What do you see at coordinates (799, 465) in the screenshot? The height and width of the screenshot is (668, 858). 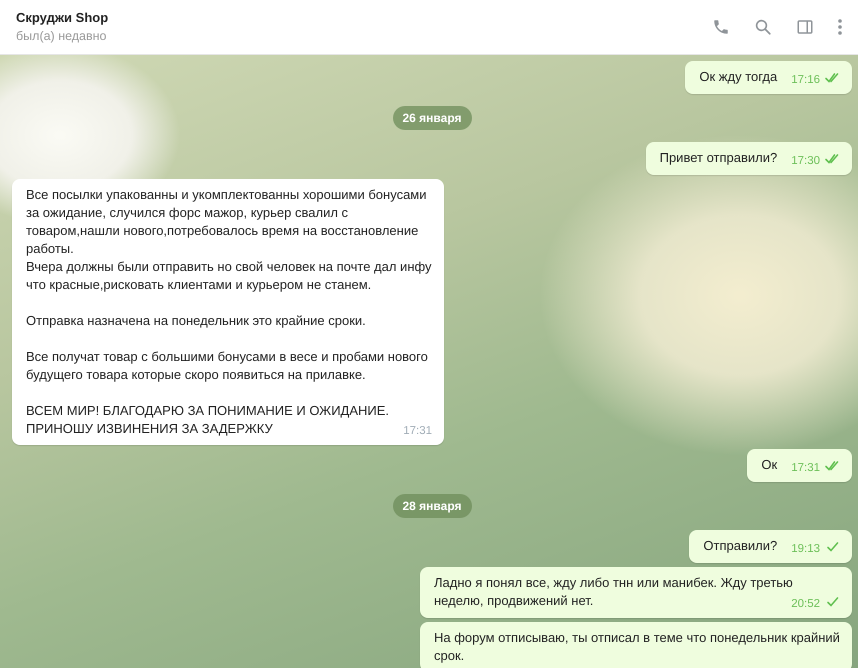 I see `outgoing-message: Ок 17:31` at bounding box center [799, 465].